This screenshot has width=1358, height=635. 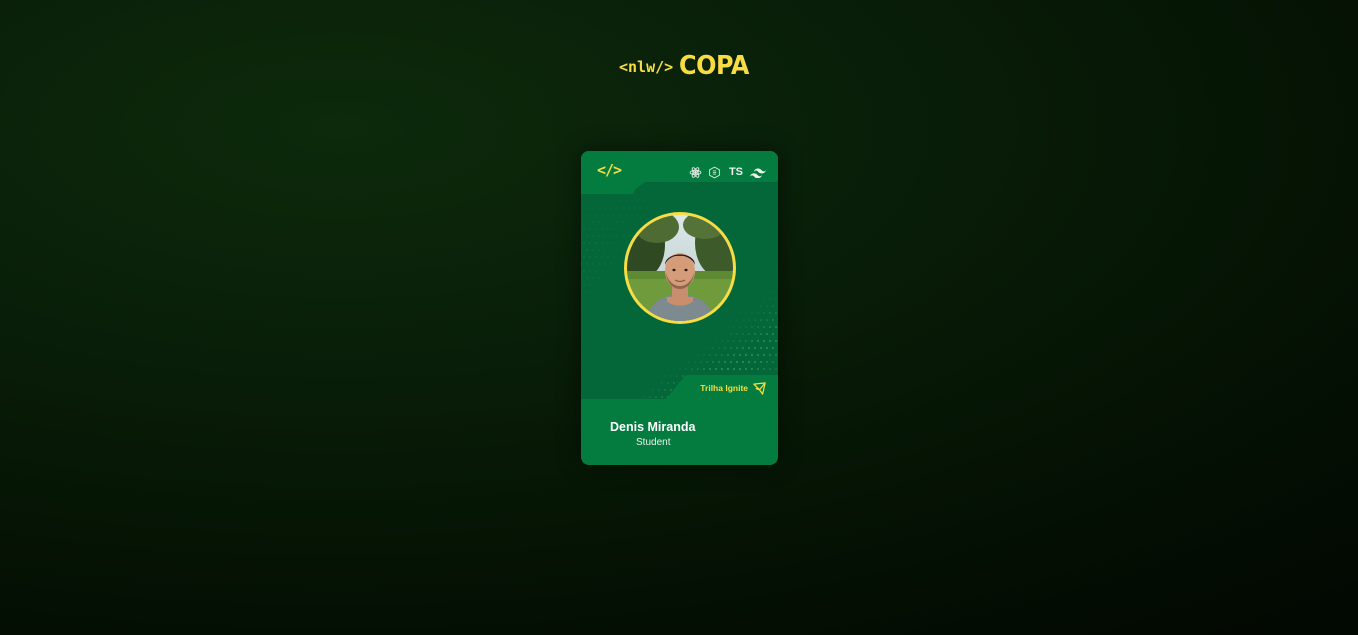 I want to click on tailwind-icon, so click(x=758, y=172).